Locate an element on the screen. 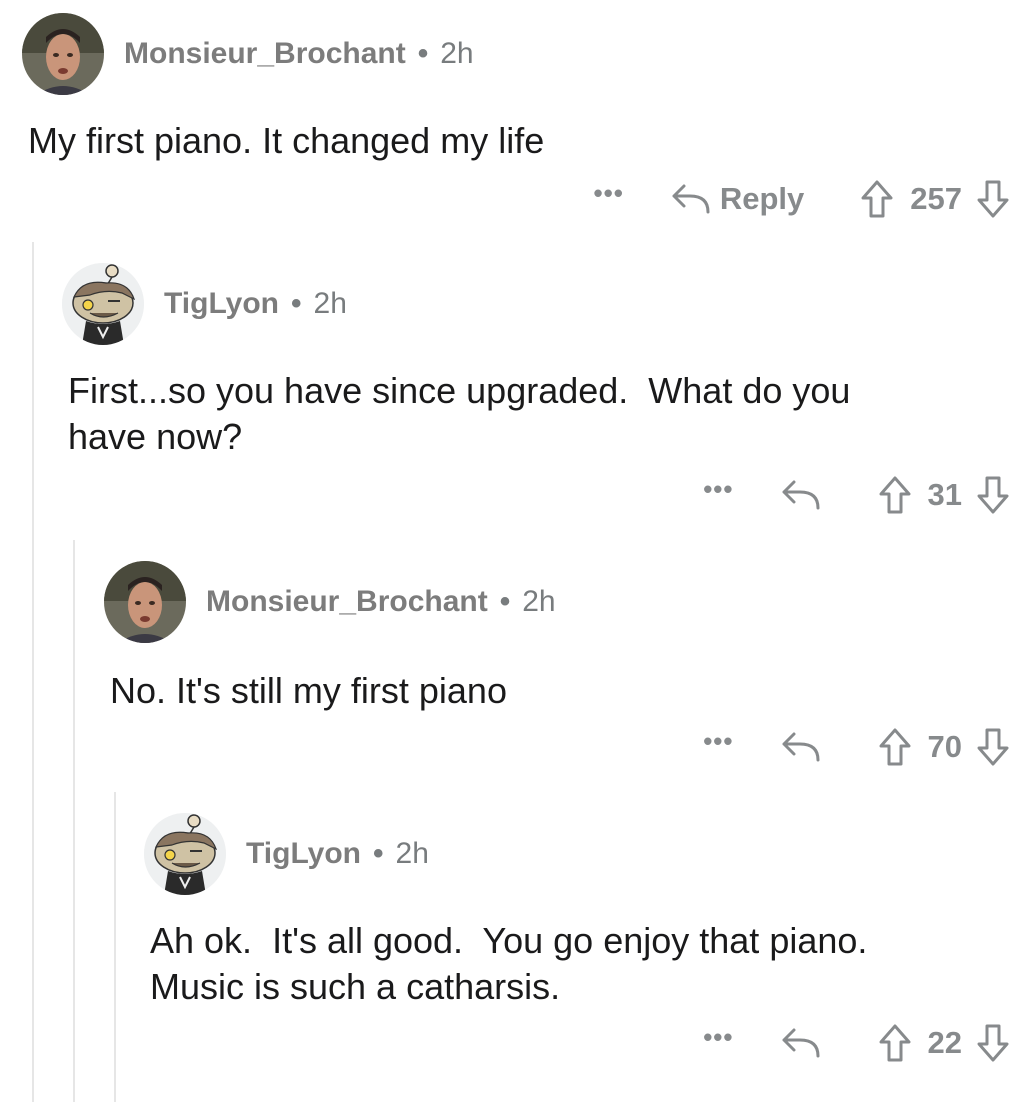 This screenshot has width=1036, height=1102. vote-score: 31 is located at coordinates (944, 494).